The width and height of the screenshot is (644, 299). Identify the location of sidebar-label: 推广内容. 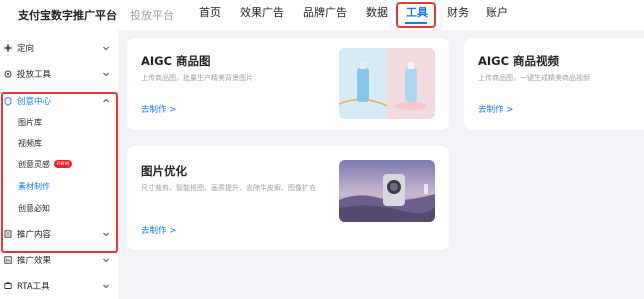
(34, 235).